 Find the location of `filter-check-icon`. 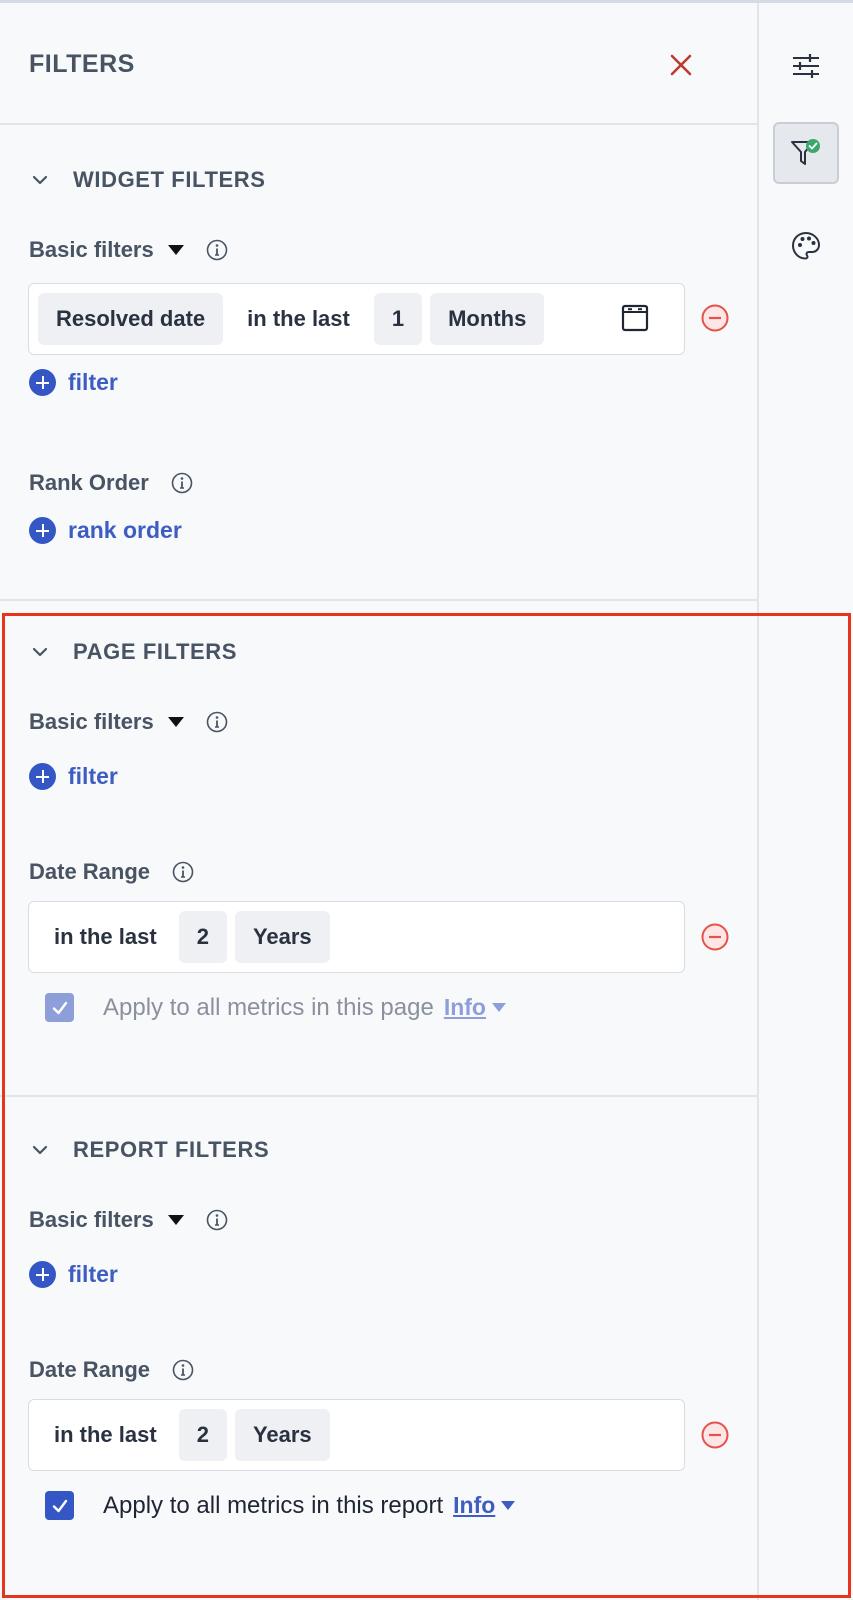

filter-check-icon is located at coordinates (805, 152).